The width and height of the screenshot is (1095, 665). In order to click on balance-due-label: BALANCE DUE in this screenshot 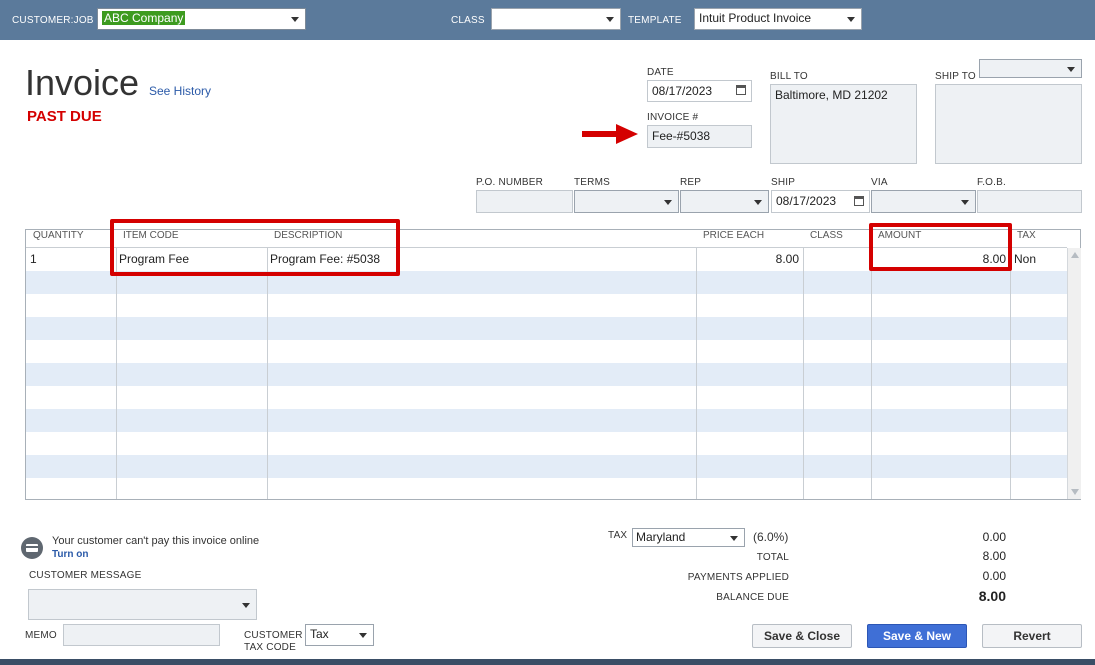, I will do `click(752, 597)`.